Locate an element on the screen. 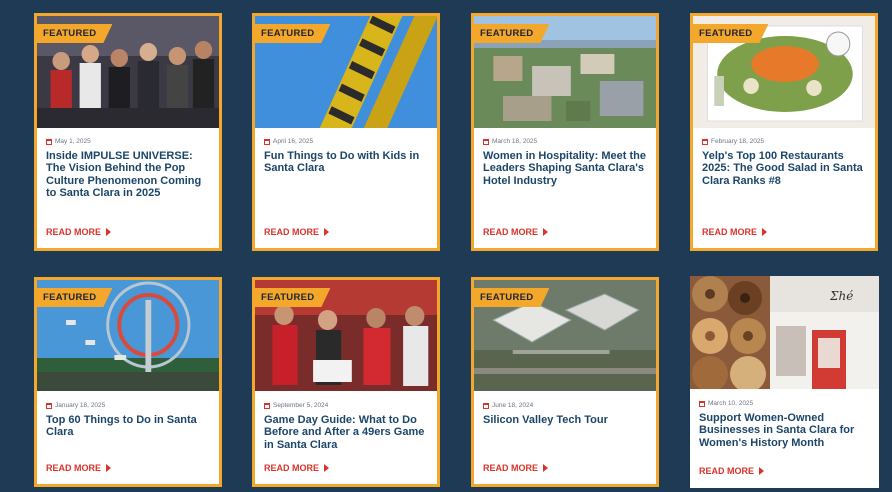  svg-text: Ʃhé is located at coordinates (841, 296).